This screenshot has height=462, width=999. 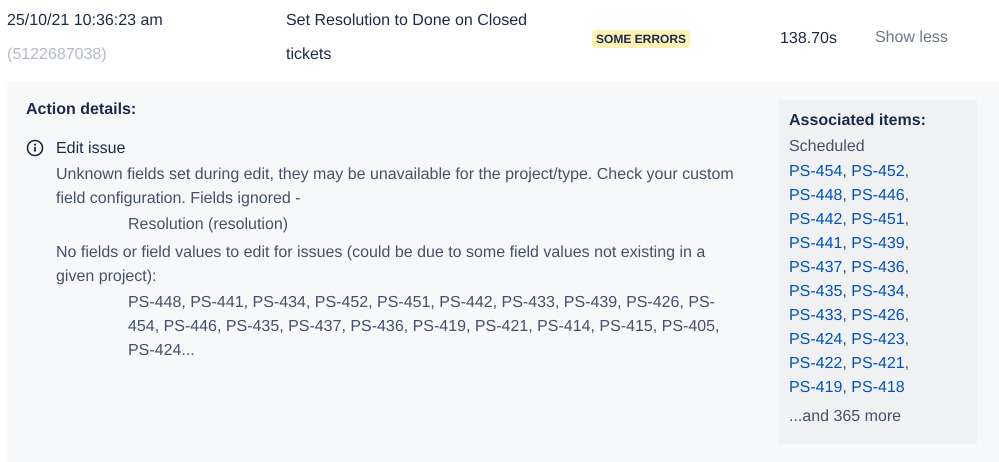 What do you see at coordinates (815, 387) in the screenshot?
I see `issue-link: PS-419` at bounding box center [815, 387].